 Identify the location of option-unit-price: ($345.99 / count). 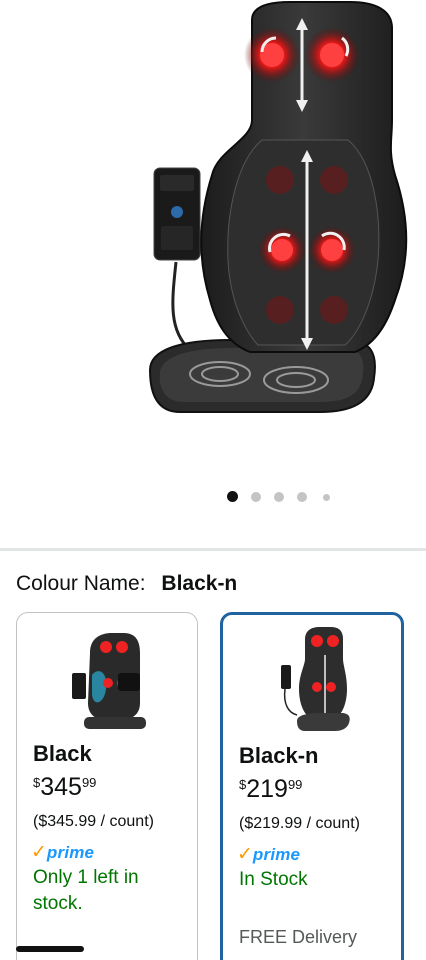
(93, 821).